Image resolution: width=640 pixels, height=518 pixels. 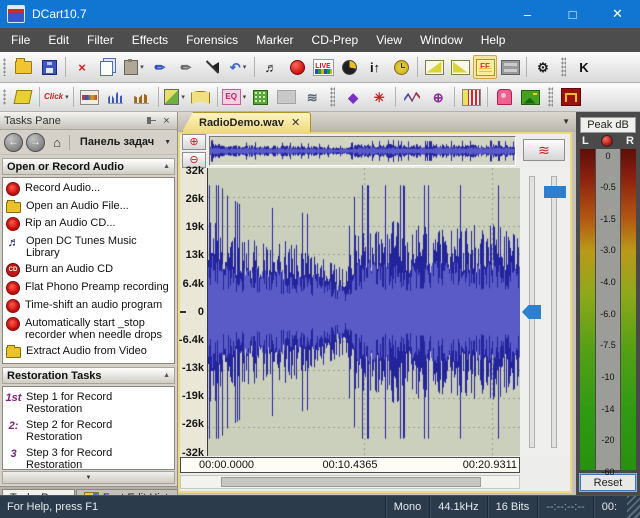 What do you see at coordinates (485, 67) in the screenshot?
I see `ff-marker-button: FF ▾` at bounding box center [485, 67].